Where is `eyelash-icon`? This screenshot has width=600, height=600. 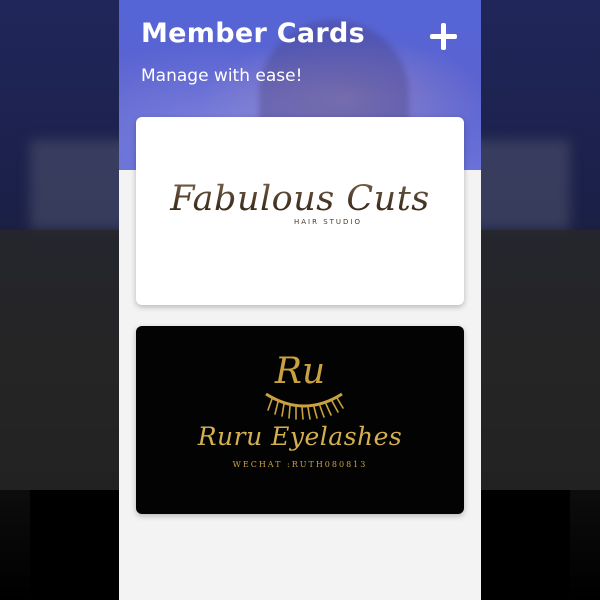
eyelash-icon is located at coordinates (304, 406).